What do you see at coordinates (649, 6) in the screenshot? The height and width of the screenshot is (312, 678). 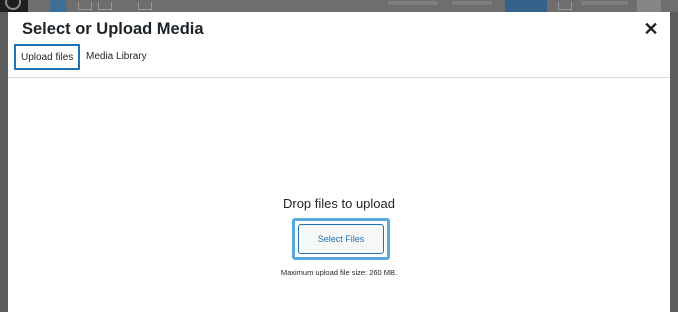 I see `avatar-backdrop` at bounding box center [649, 6].